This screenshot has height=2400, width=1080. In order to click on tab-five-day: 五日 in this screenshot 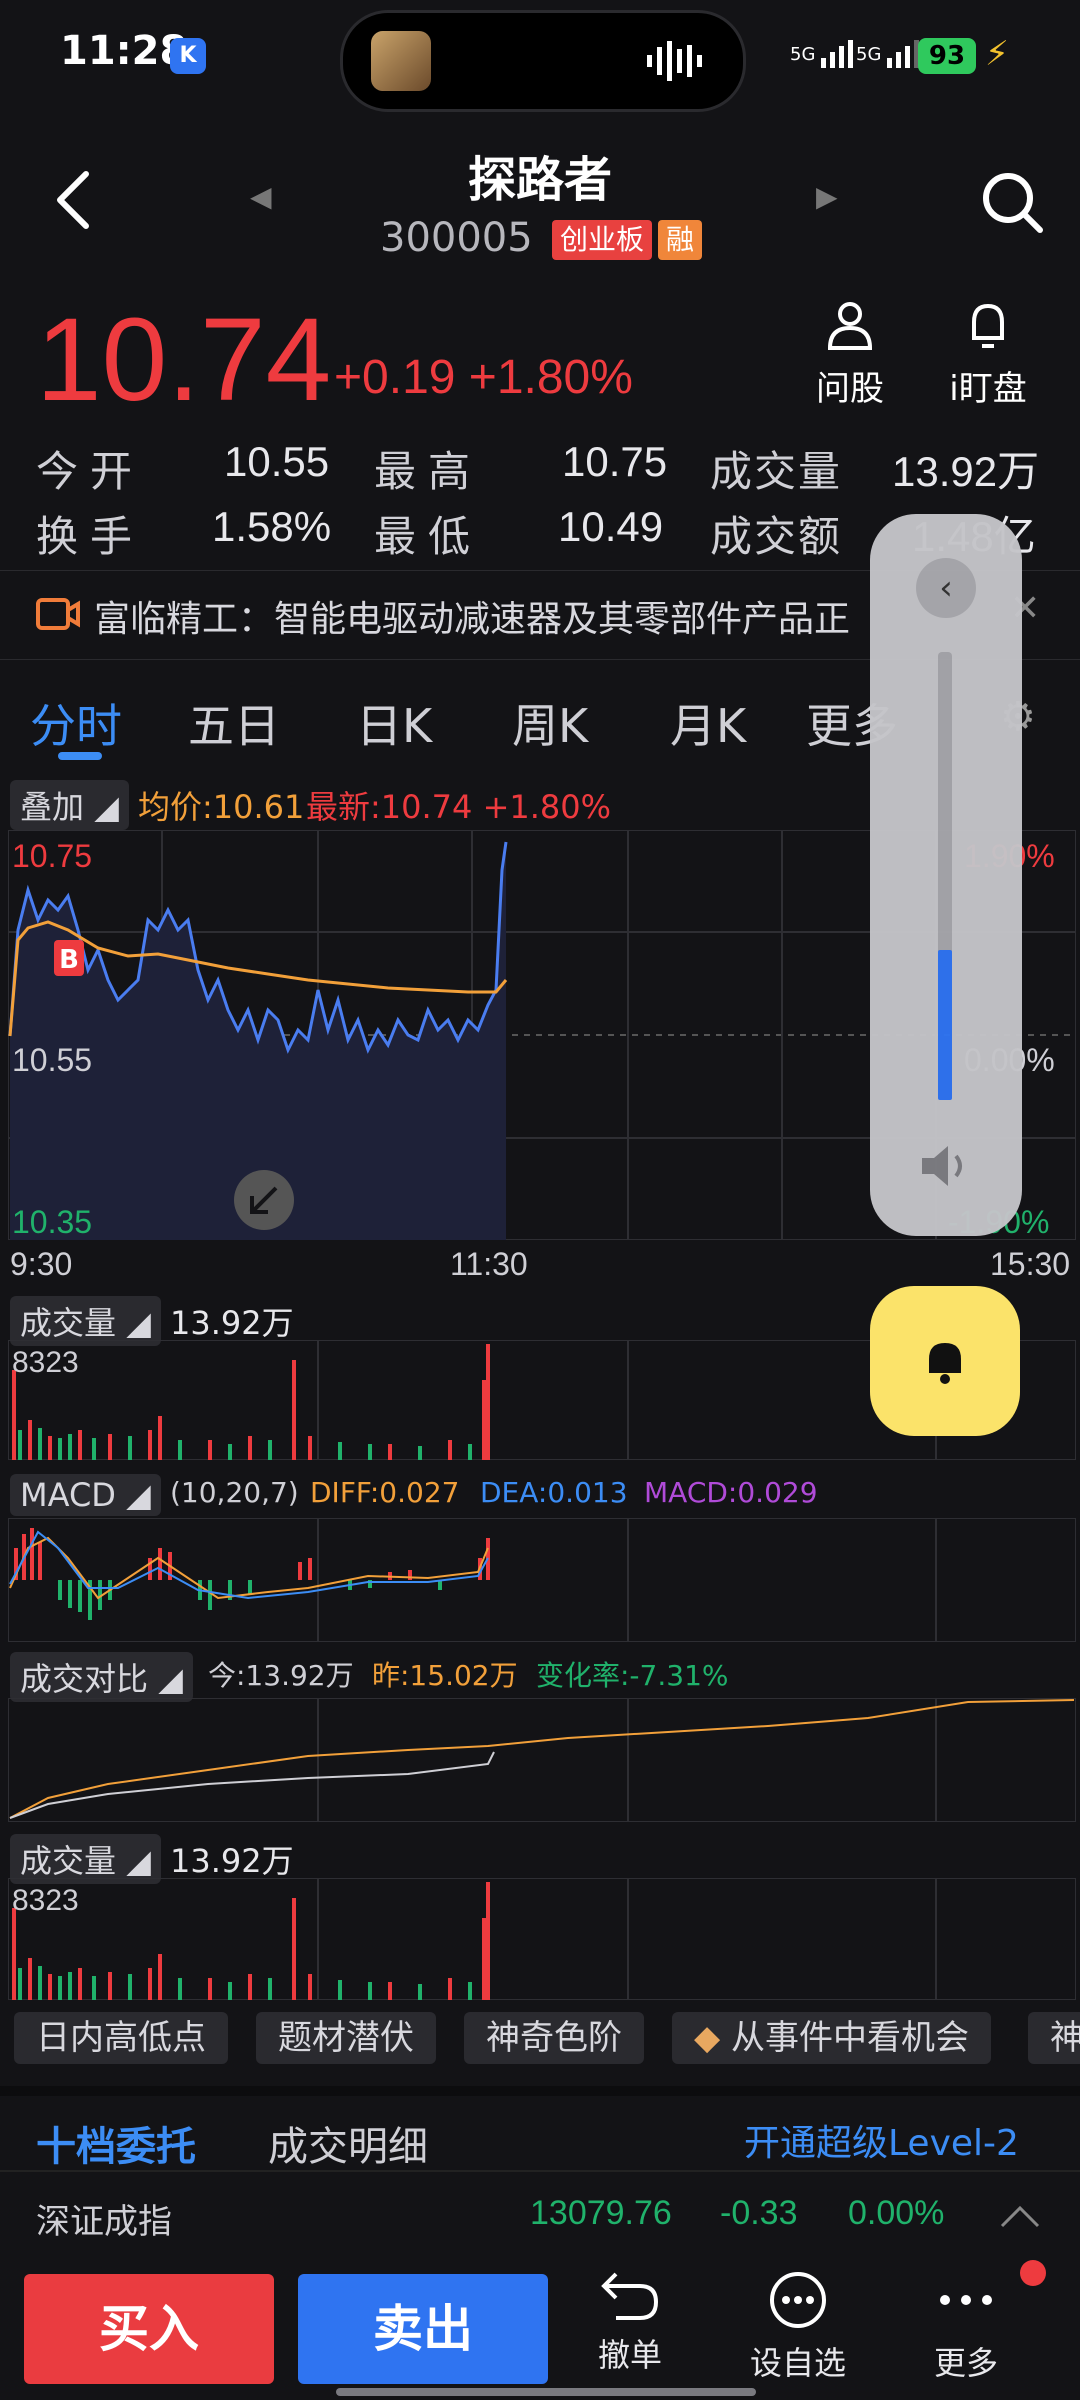, I will do `click(234, 723)`.